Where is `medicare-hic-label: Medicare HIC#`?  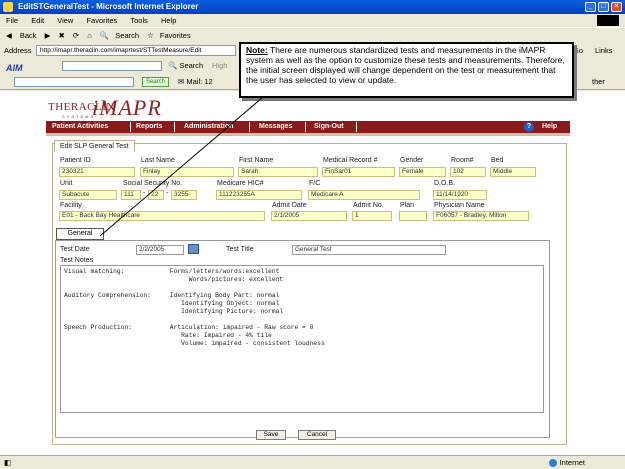
medicare-hic-label: Medicare HIC# is located at coordinates (240, 183).